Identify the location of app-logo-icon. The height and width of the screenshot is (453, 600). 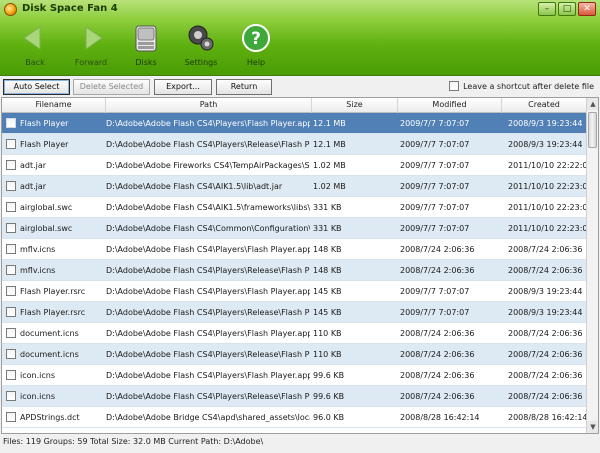
(10, 9).